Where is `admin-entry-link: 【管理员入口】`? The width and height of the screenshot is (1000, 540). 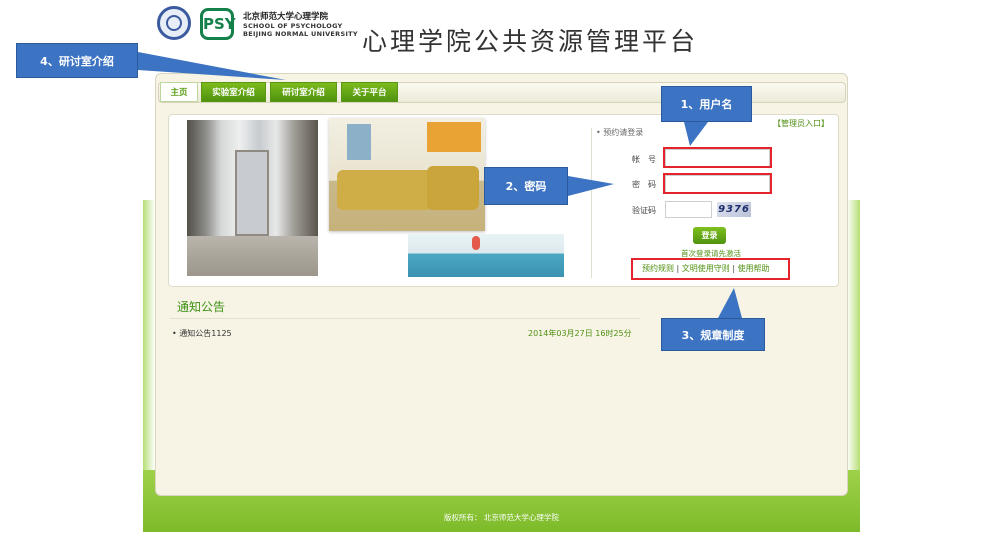
admin-entry-link: 【管理员入口】 is located at coordinates (801, 123).